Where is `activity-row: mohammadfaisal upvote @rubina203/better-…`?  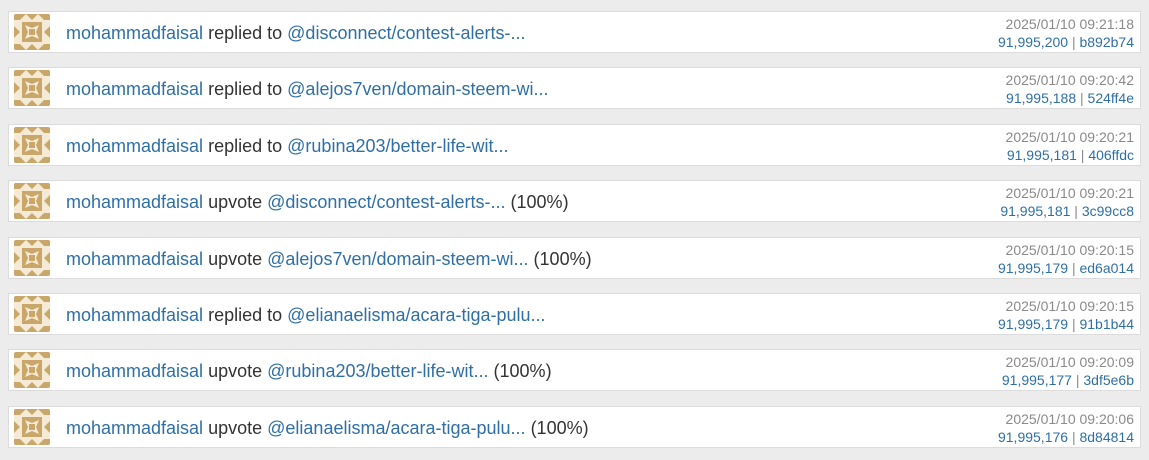 activity-row: mohammadfaisal upvote @rubina203/better-… is located at coordinates (574, 370).